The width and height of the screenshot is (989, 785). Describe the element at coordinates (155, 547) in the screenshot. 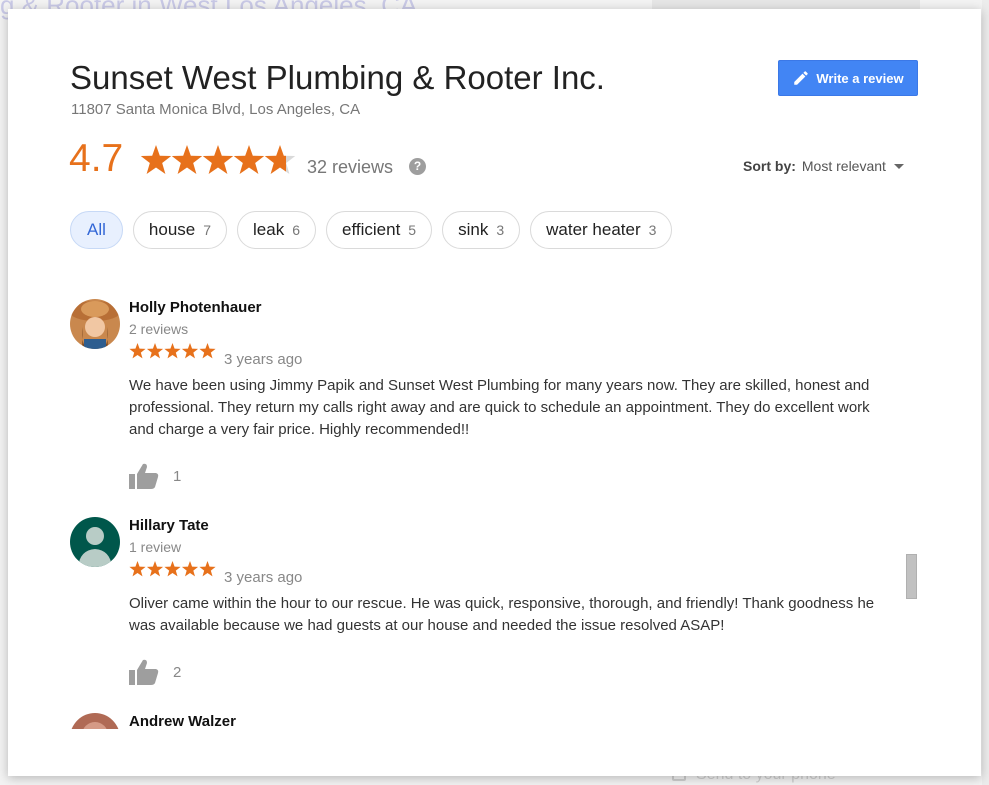

I see `reviewer-review-count: 1 review` at that location.